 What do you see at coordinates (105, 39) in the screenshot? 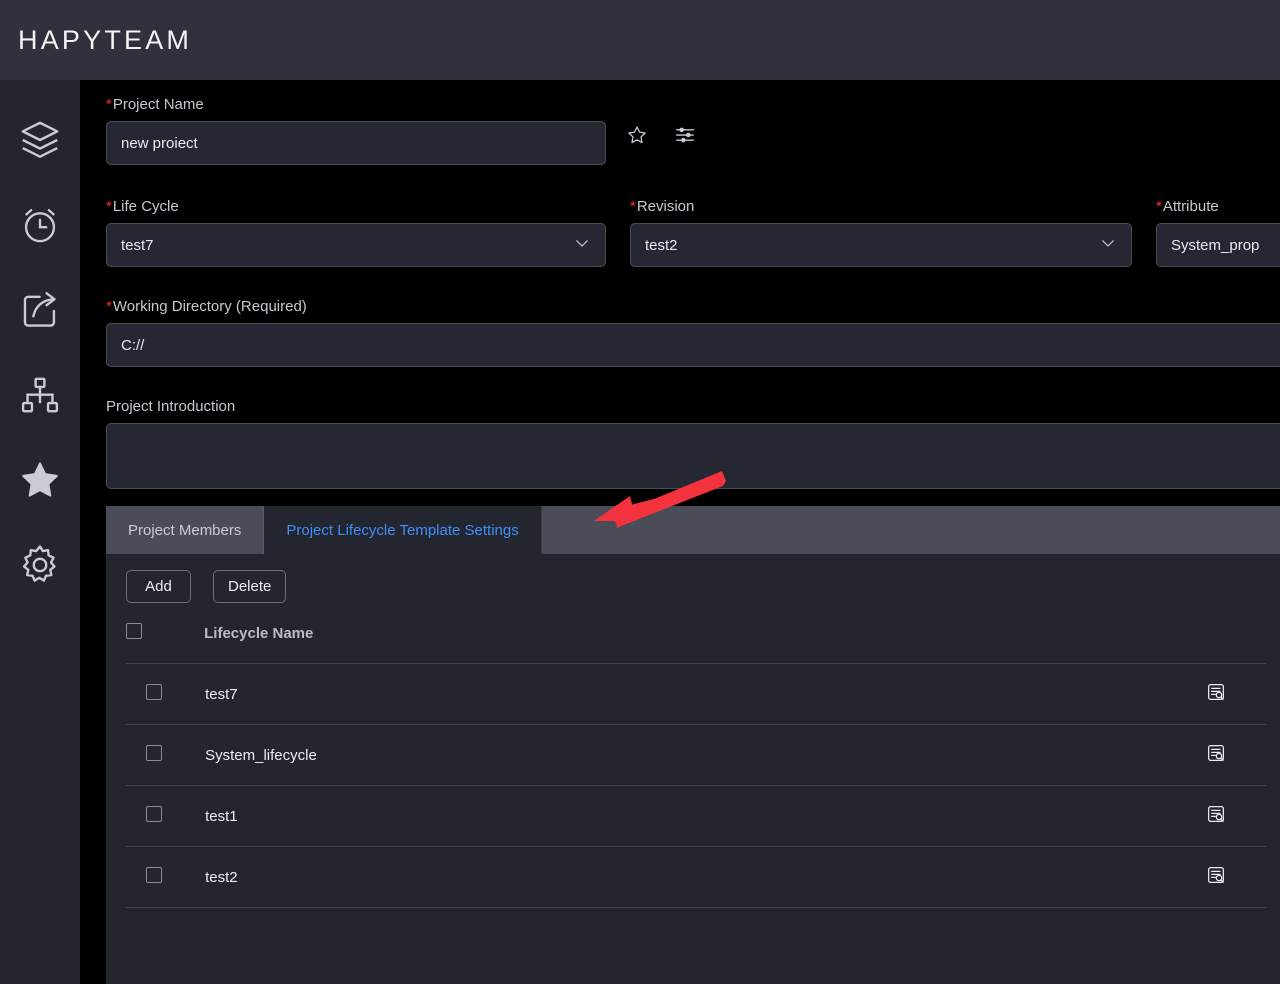
I see `app-brand-title: HAPYTEAM` at bounding box center [105, 39].